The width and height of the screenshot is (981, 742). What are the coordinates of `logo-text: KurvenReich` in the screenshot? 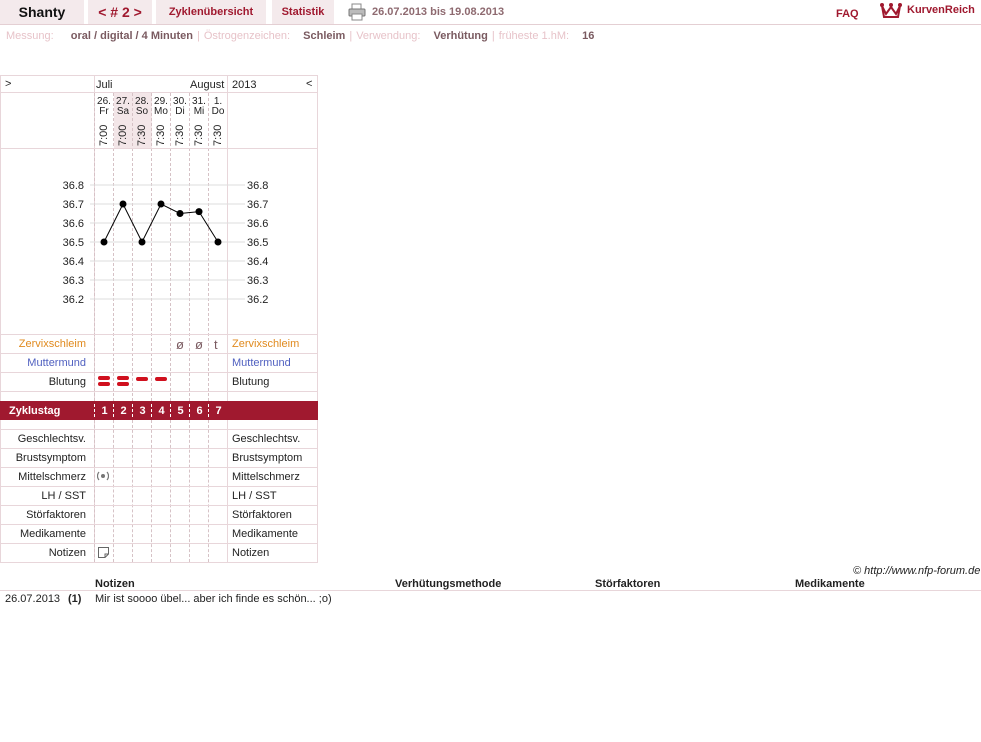 It's located at (941, 10).